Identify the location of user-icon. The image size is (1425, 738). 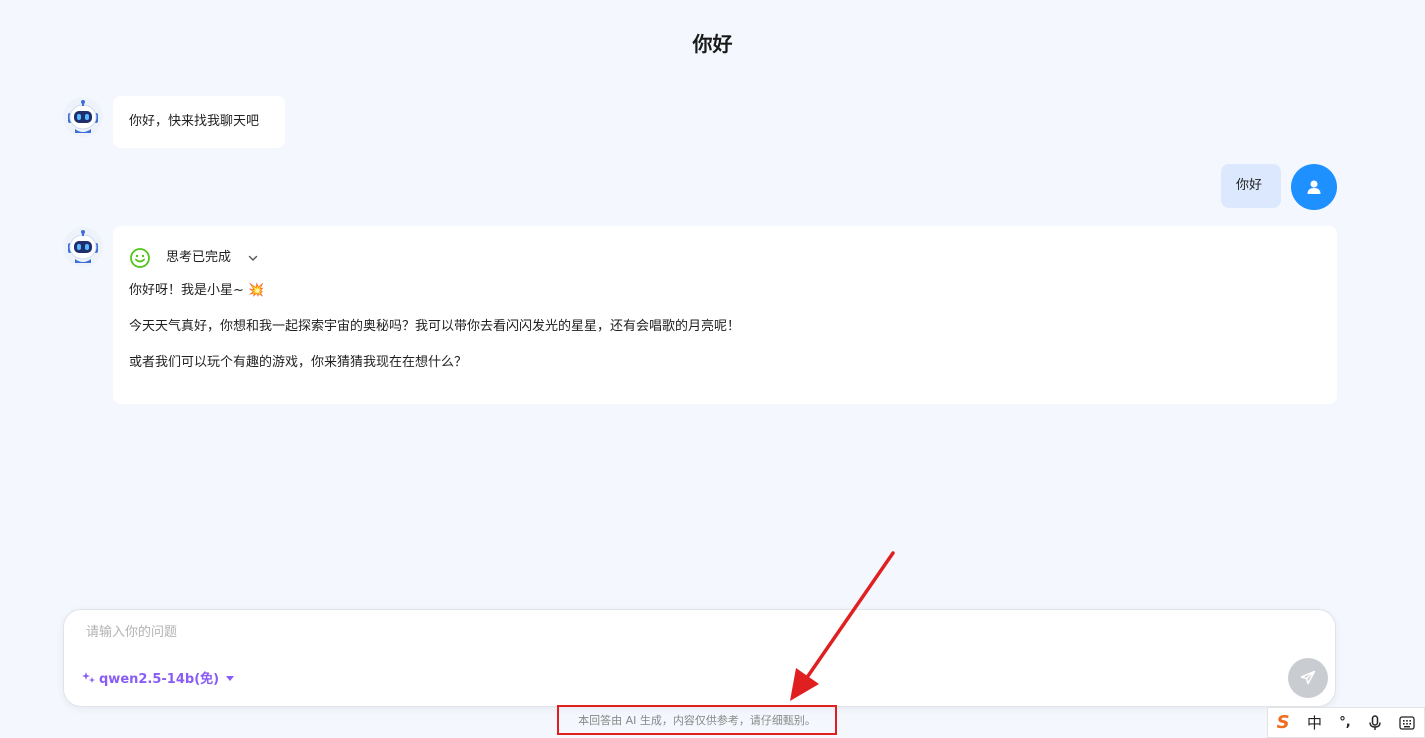
(1314, 187).